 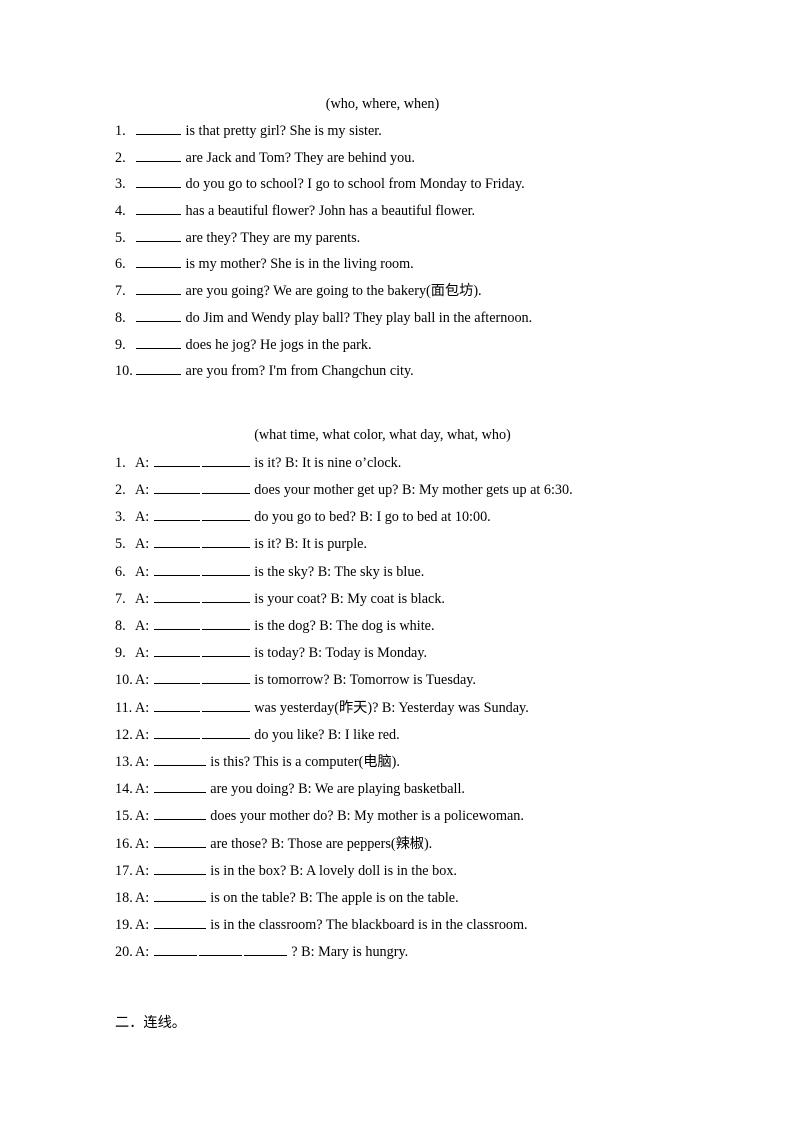 What do you see at coordinates (327, 734) in the screenshot?
I see `question-text: do you like? B: I like red.` at bounding box center [327, 734].